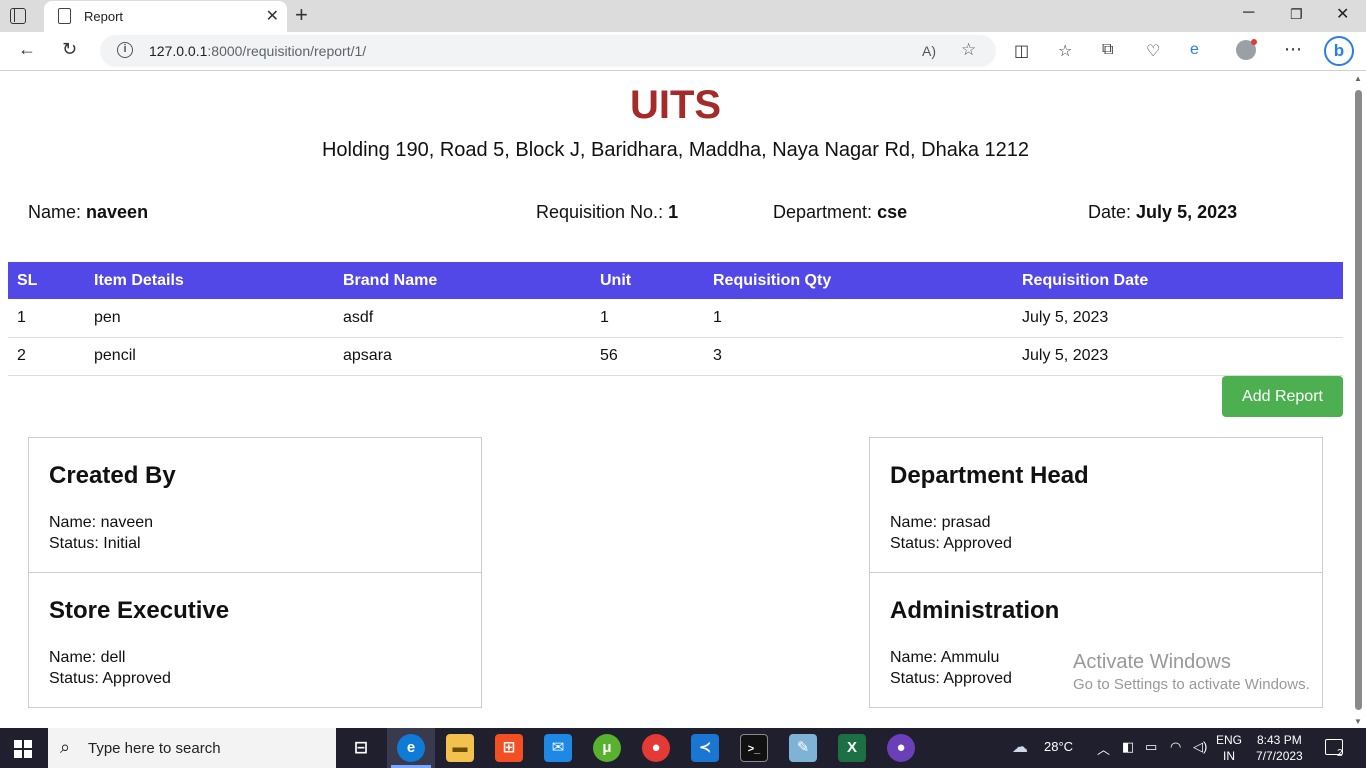  Describe the element at coordinates (1342, 14) in the screenshot. I see `close-window-icon: ✕` at that location.